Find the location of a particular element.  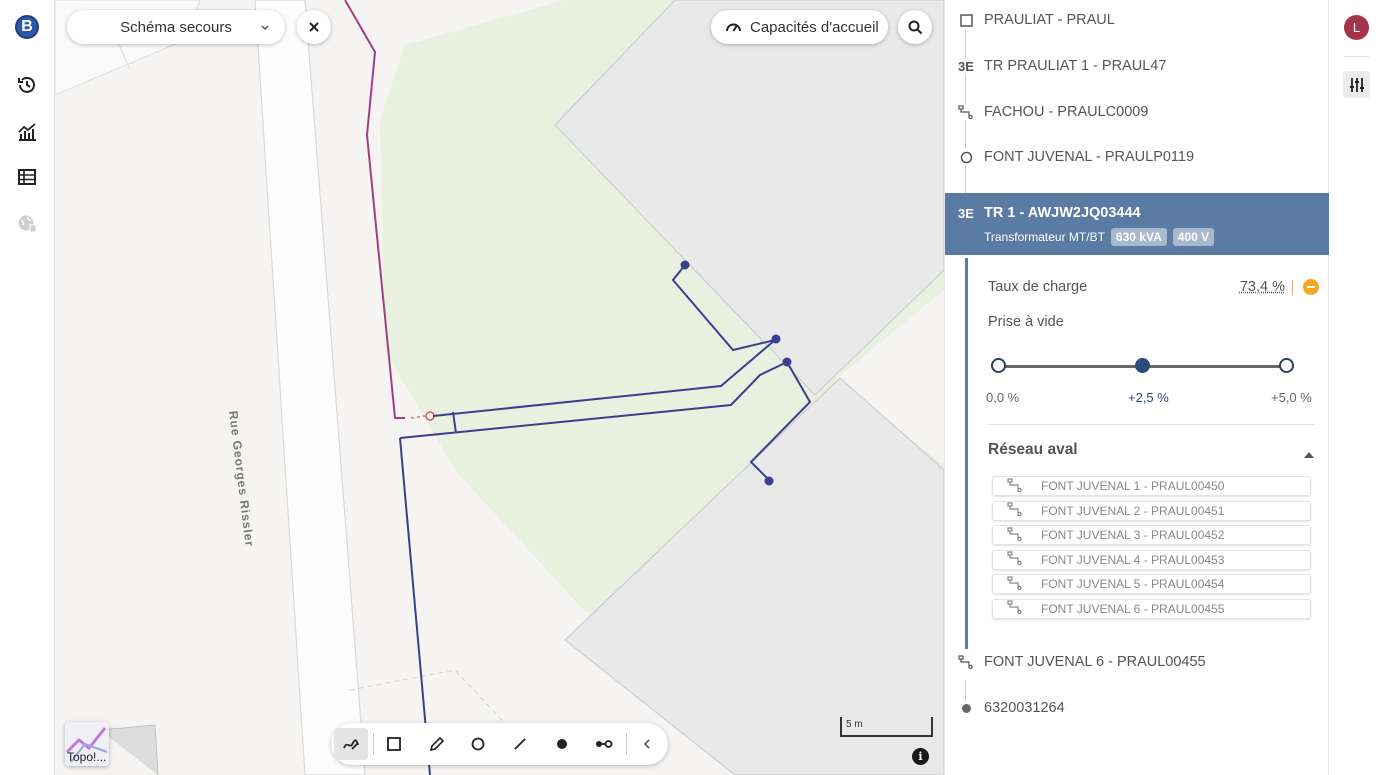

rectangle-icon is located at coordinates (394, 744).